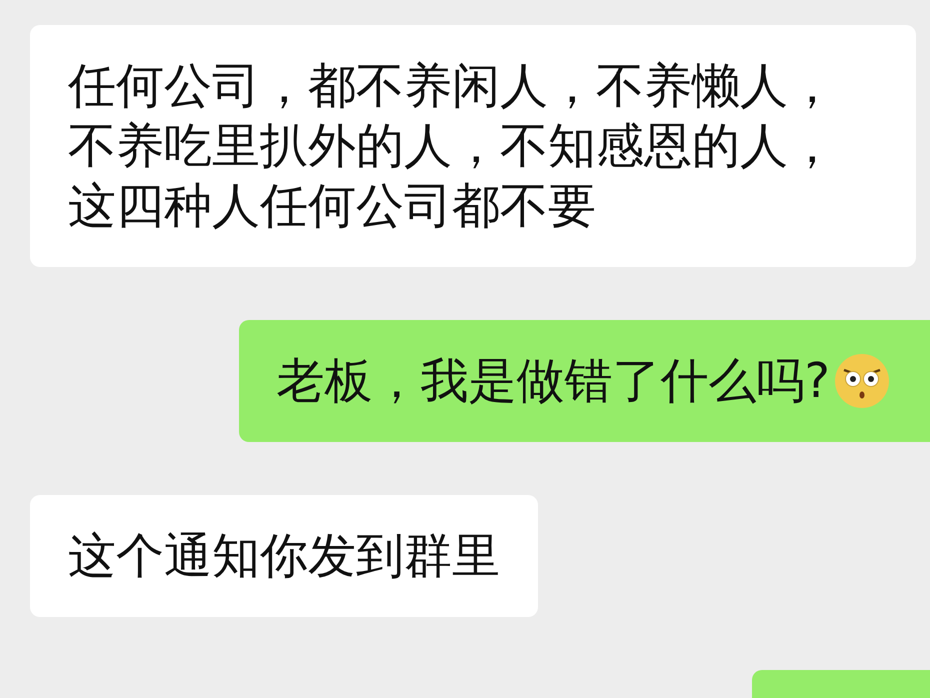  Describe the element at coordinates (553, 381) in the screenshot. I see `message-text: 老板，我是做错了什么吗?` at that location.